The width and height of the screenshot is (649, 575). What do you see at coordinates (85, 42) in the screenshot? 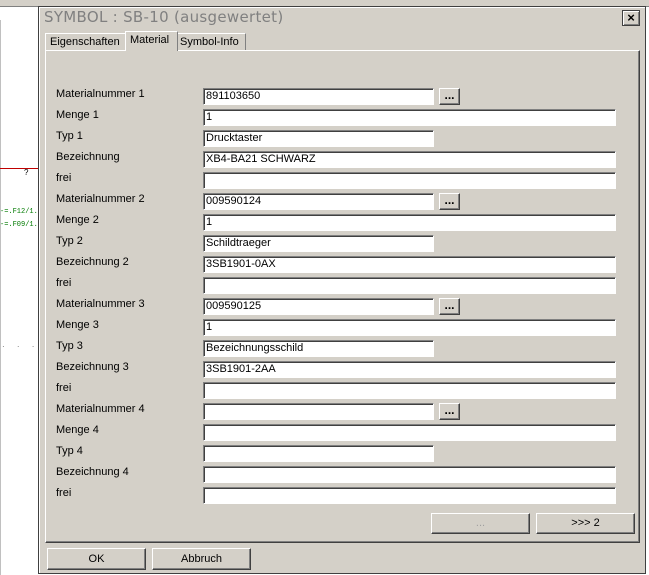
I see `tab-label: Eigenschaften` at bounding box center [85, 42].